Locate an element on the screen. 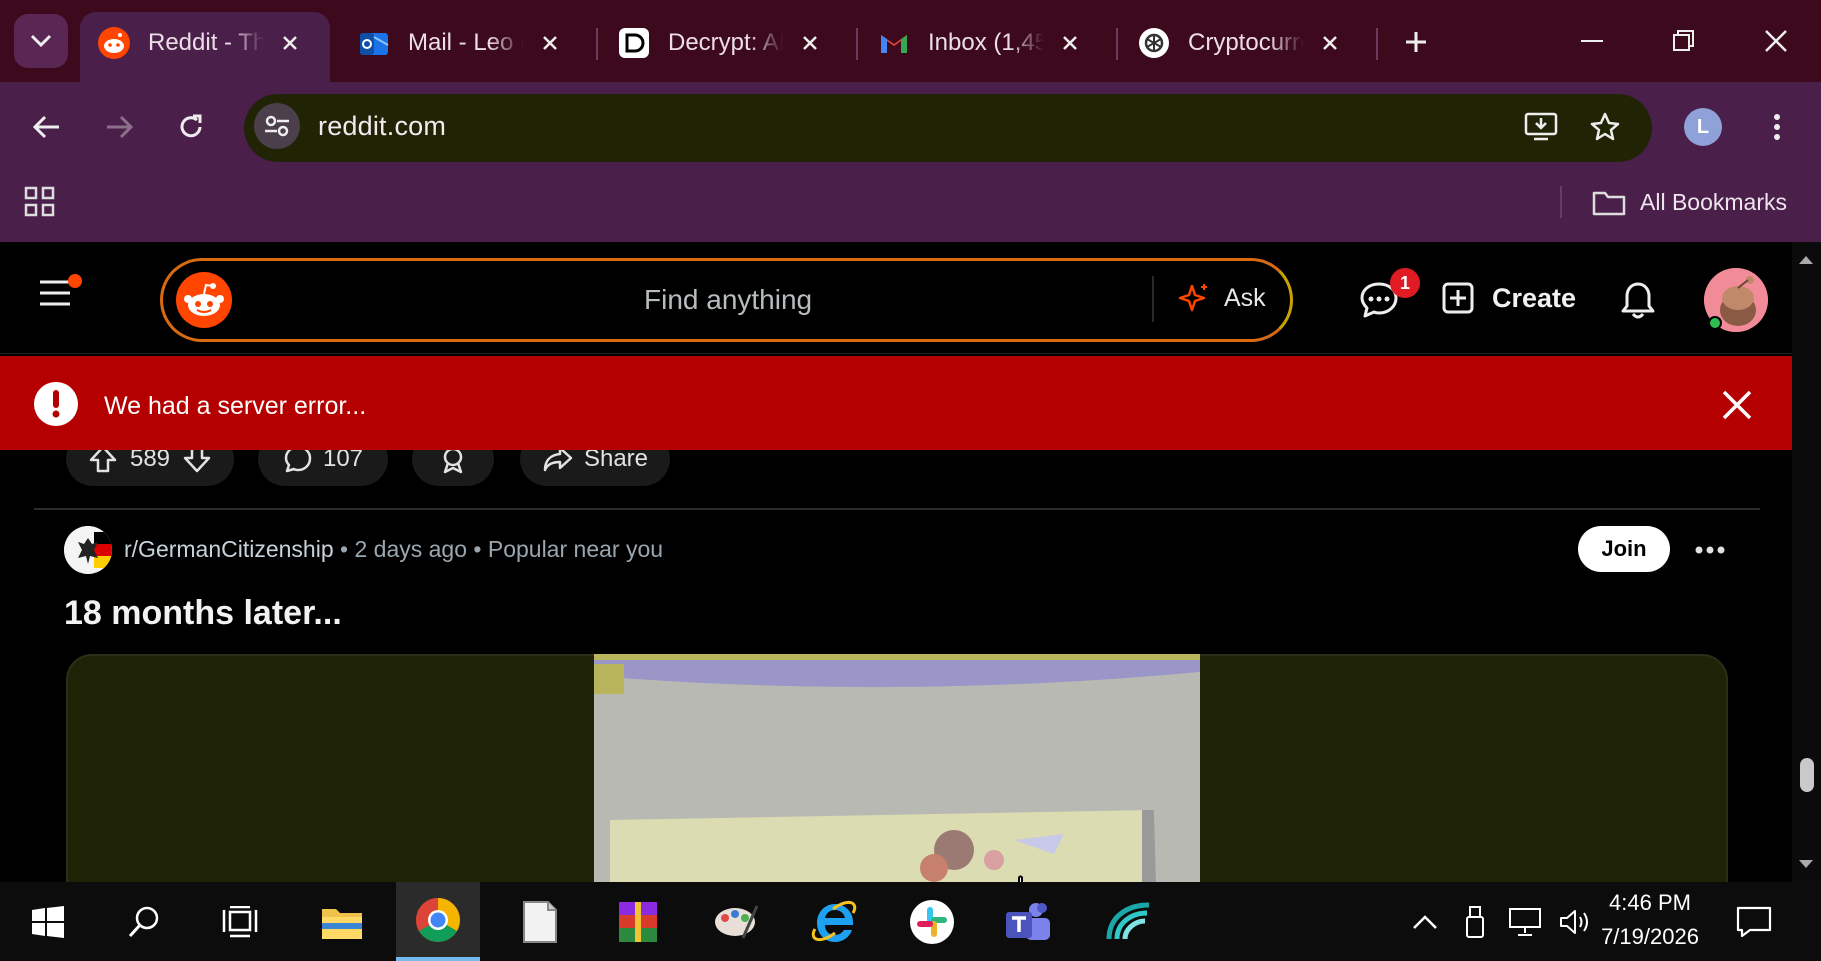 The width and height of the screenshot is (1821, 961). file-explorer-icon is located at coordinates (342, 923).